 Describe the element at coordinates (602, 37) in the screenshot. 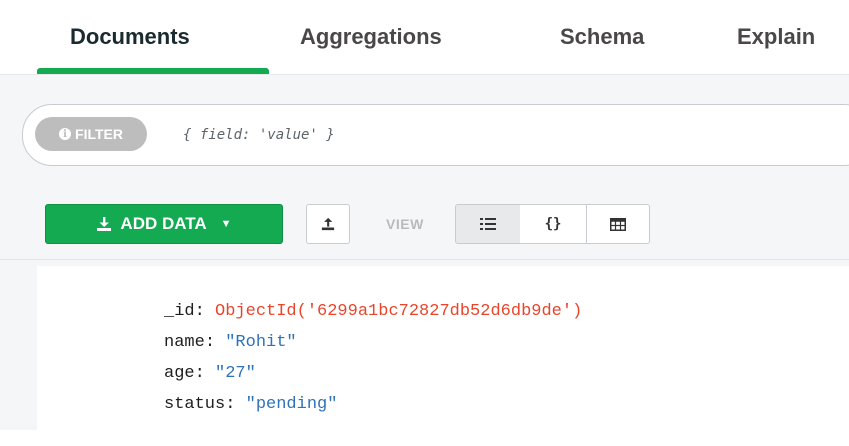

I see `tab-schema: Schema` at that location.